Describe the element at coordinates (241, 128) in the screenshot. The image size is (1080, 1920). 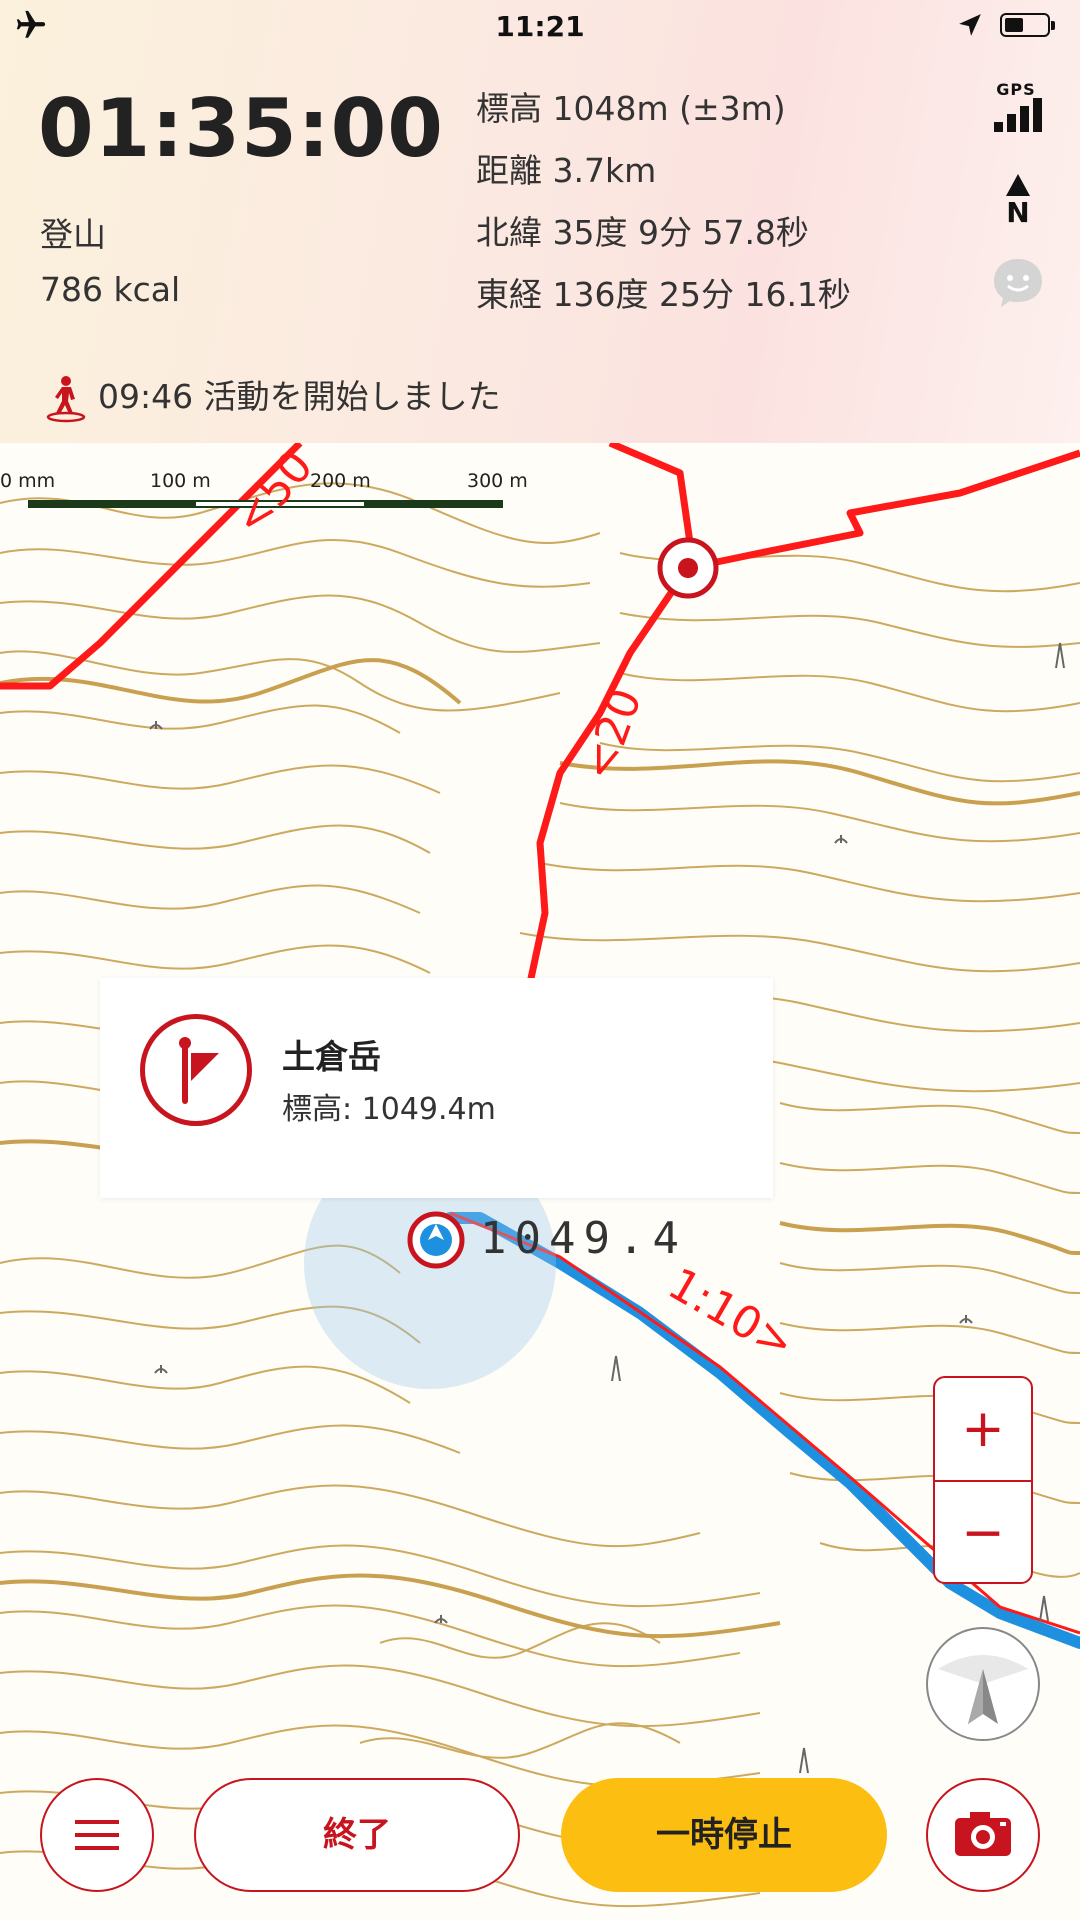
I see `elapsed-timer: 01:35:00` at that location.